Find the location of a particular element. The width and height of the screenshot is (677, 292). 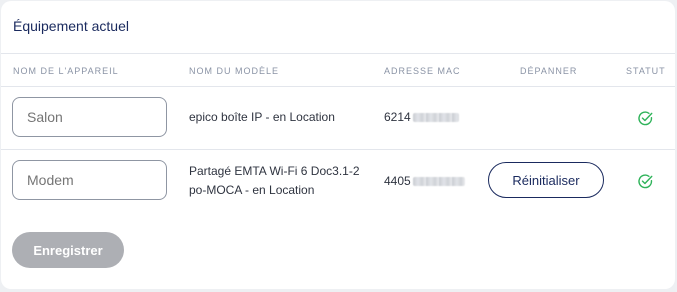

mac-address: 6214 is located at coordinates (421, 117).